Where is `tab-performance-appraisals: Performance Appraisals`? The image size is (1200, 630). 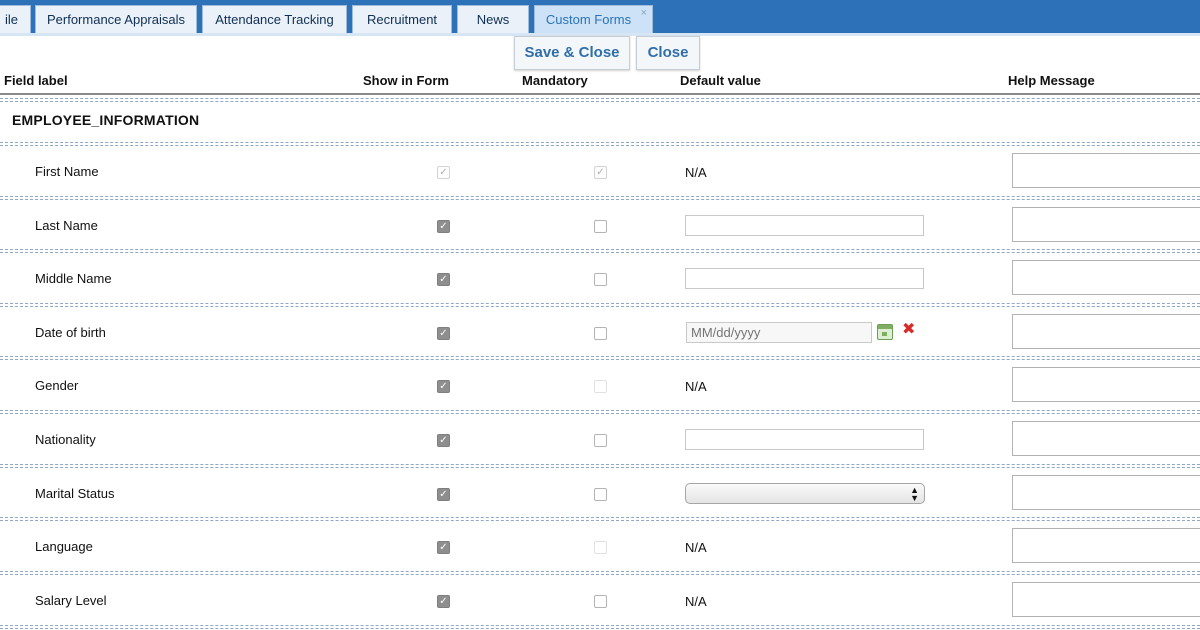 tab-performance-appraisals: Performance Appraisals is located at coordinates (116, 19).